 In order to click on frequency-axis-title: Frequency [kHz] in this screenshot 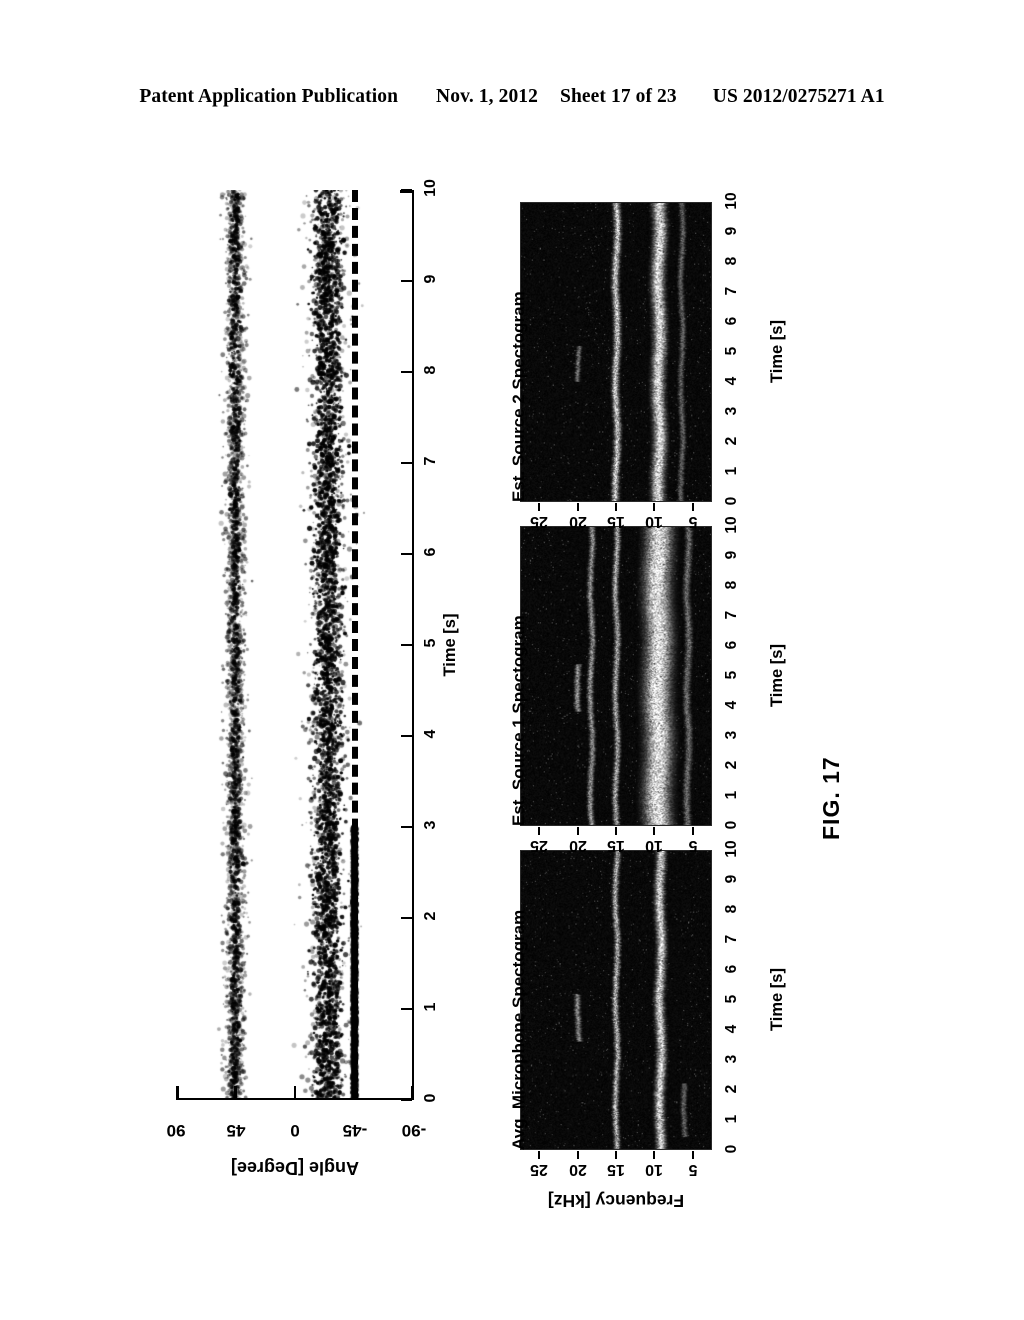, I will do `click(616, 1201)`.